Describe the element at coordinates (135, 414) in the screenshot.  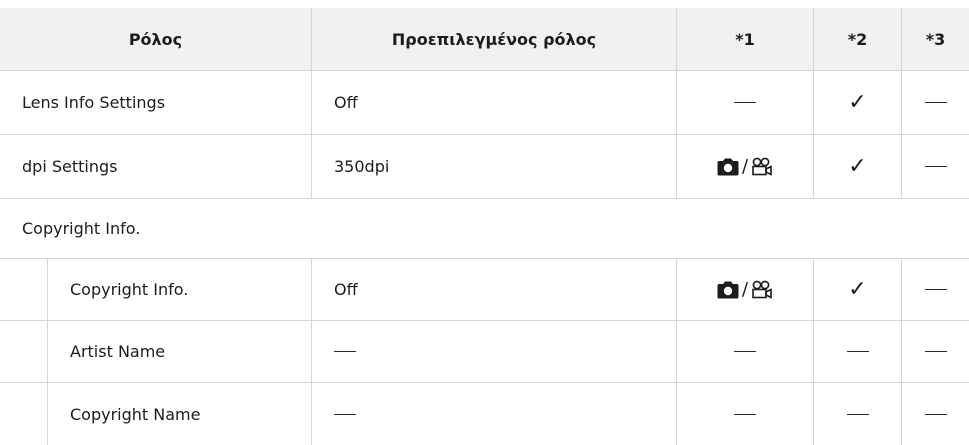
I see `role-label: Copyright Name` at that location.